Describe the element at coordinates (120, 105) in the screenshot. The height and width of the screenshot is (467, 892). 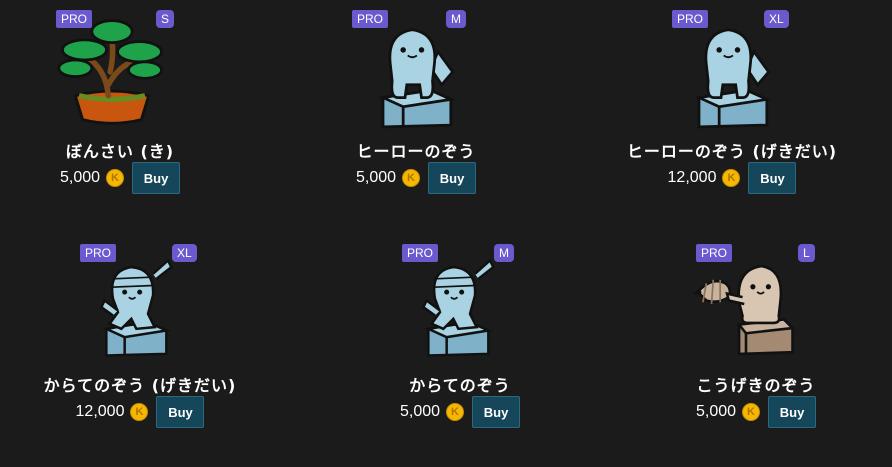
I see `shop-item-card: PRO S ぼんさい (き) 5,000 K Buy` at that location.